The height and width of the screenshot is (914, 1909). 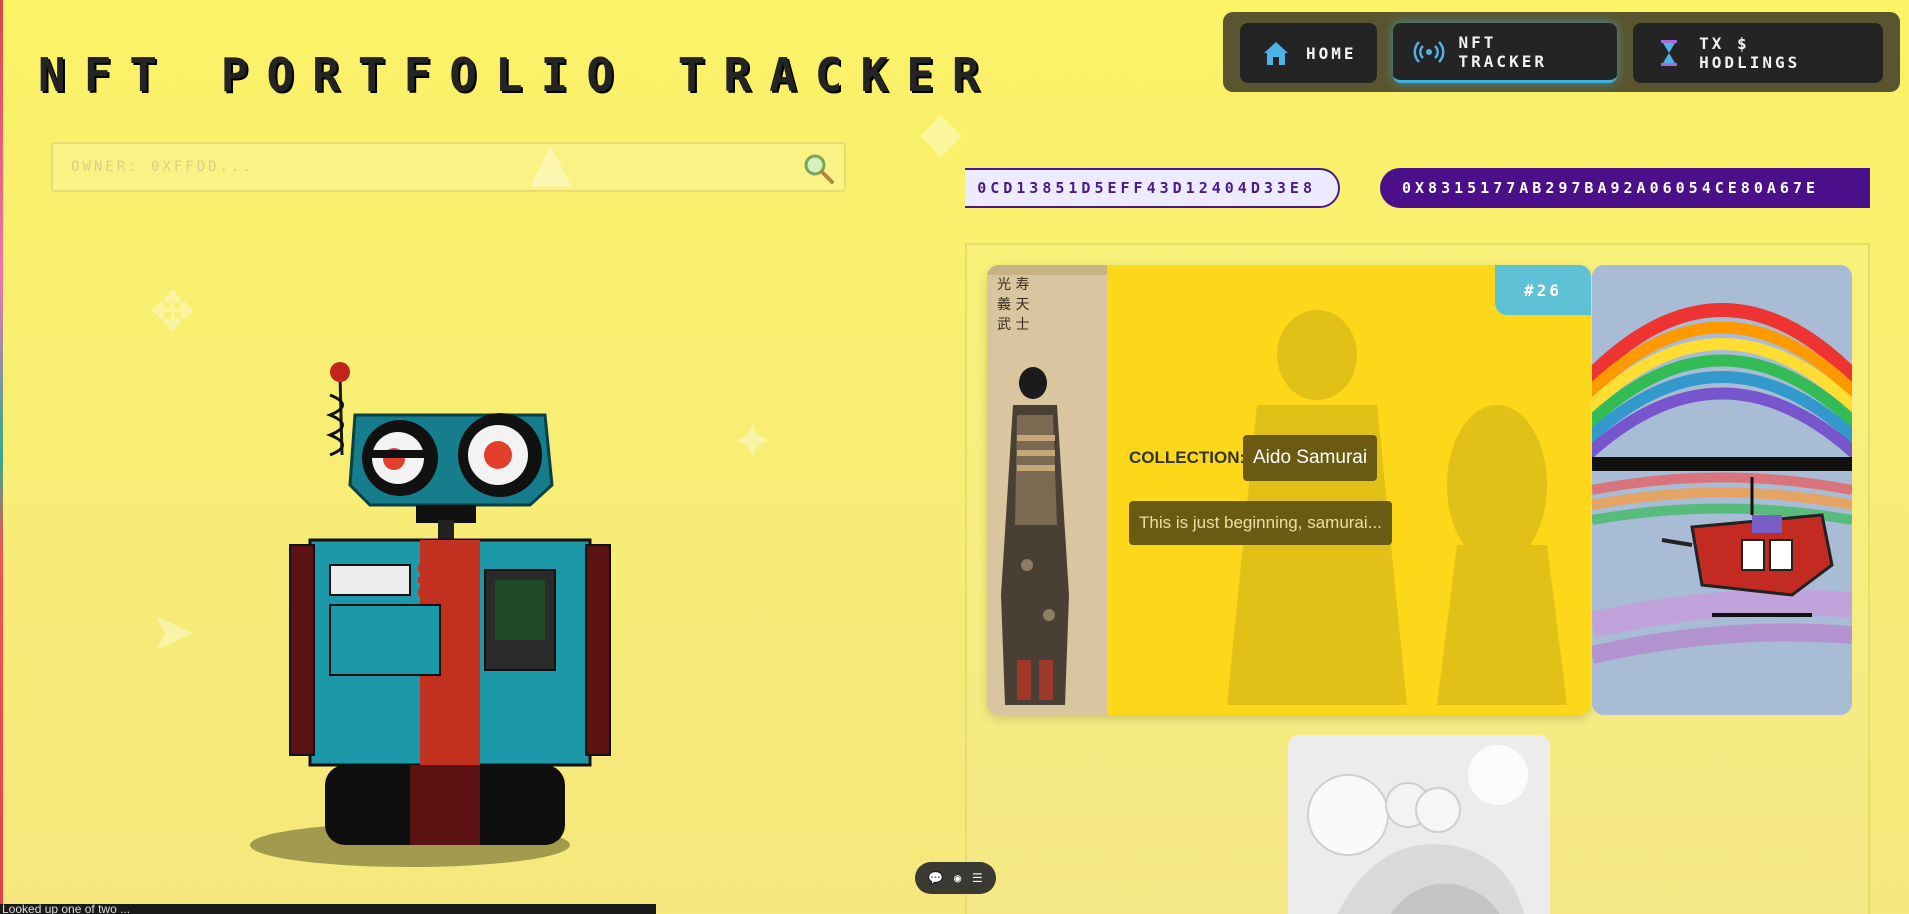 I want to click on nav-nft-tracker-label: NFT TRACKER, so click(x=1502, y=51).